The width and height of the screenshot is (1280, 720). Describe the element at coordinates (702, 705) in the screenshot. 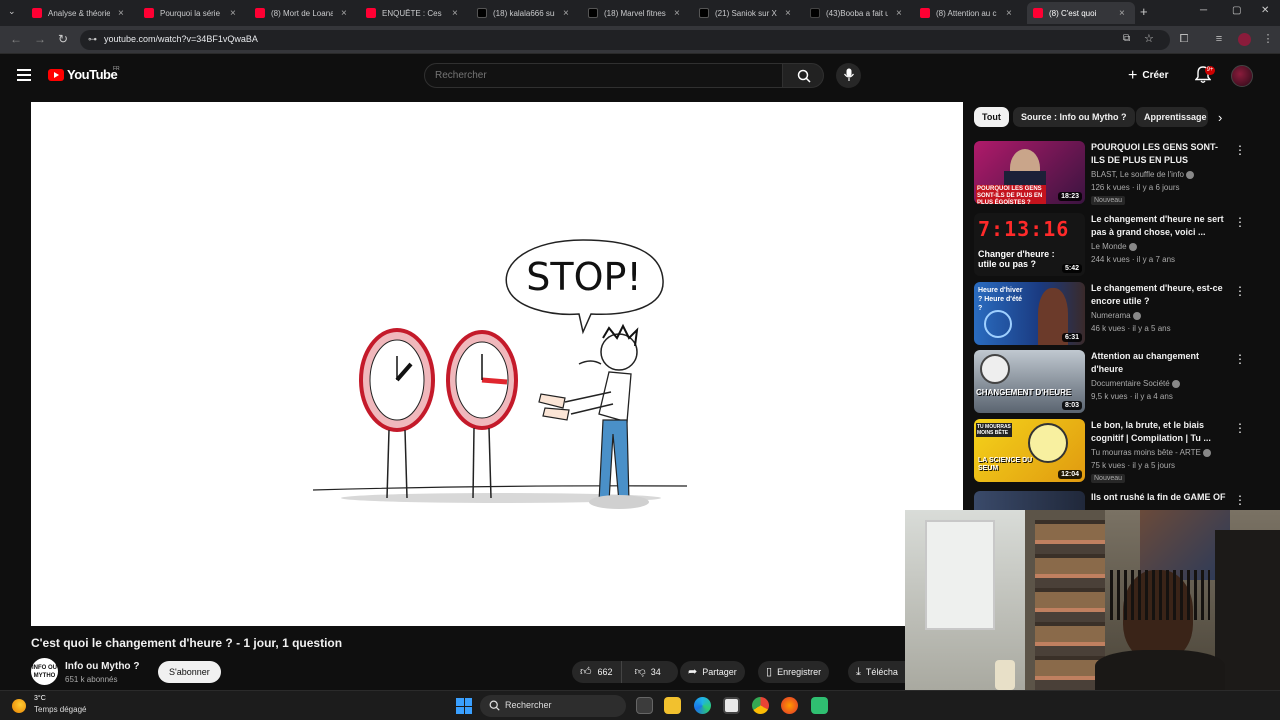

I see `edge-icon` at that location.